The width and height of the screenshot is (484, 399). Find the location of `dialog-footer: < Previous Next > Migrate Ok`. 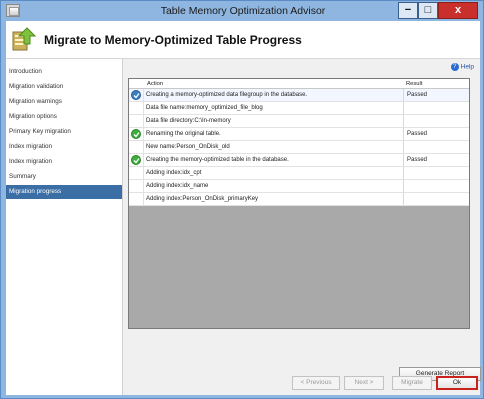

dialog-footer: < Previous Next > Migrate Ok is located at coordinates (301, 376).